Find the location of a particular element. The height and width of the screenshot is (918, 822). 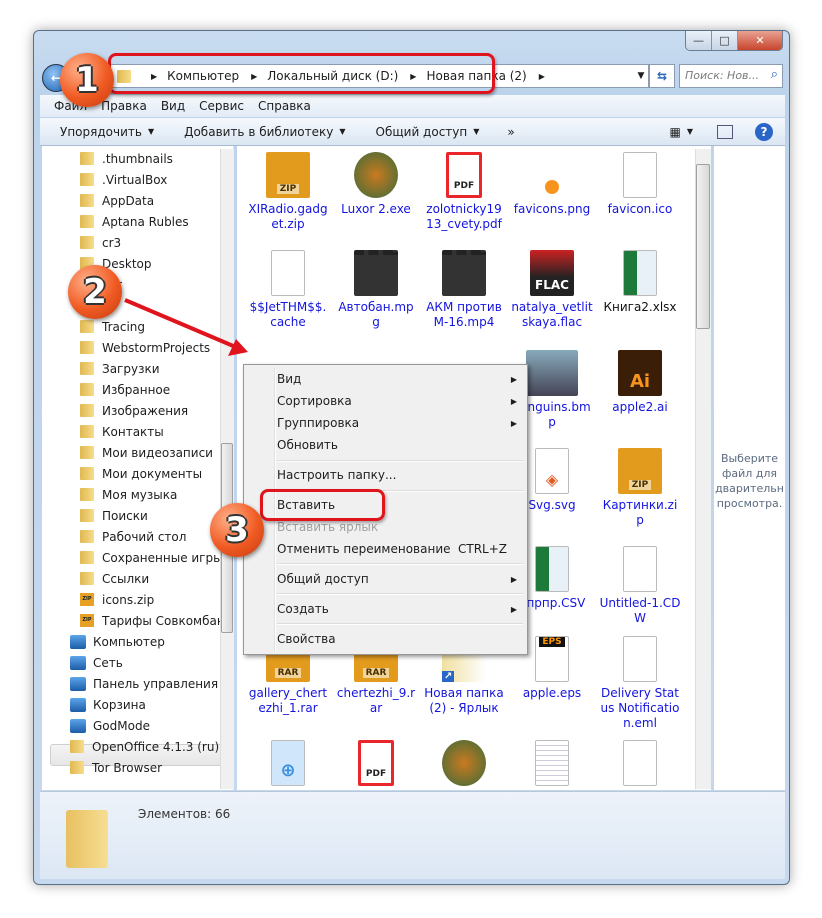

arrow-line is located at coordinates (181, 324).